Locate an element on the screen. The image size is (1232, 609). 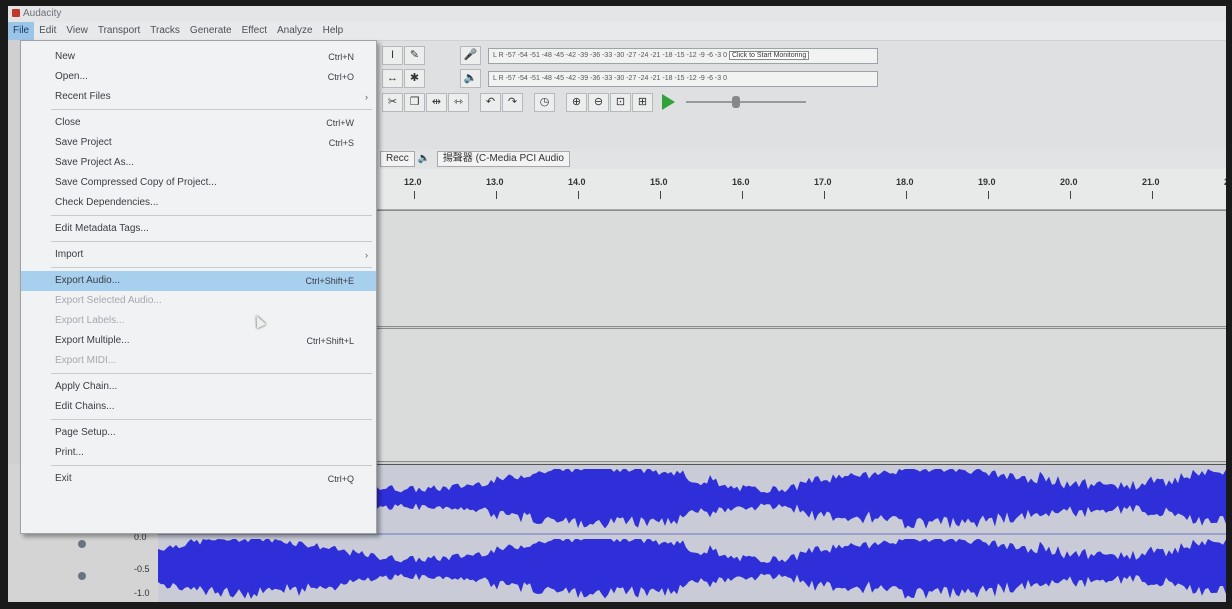
playback-meter-lr: L R is located at coordinates (498, 78).